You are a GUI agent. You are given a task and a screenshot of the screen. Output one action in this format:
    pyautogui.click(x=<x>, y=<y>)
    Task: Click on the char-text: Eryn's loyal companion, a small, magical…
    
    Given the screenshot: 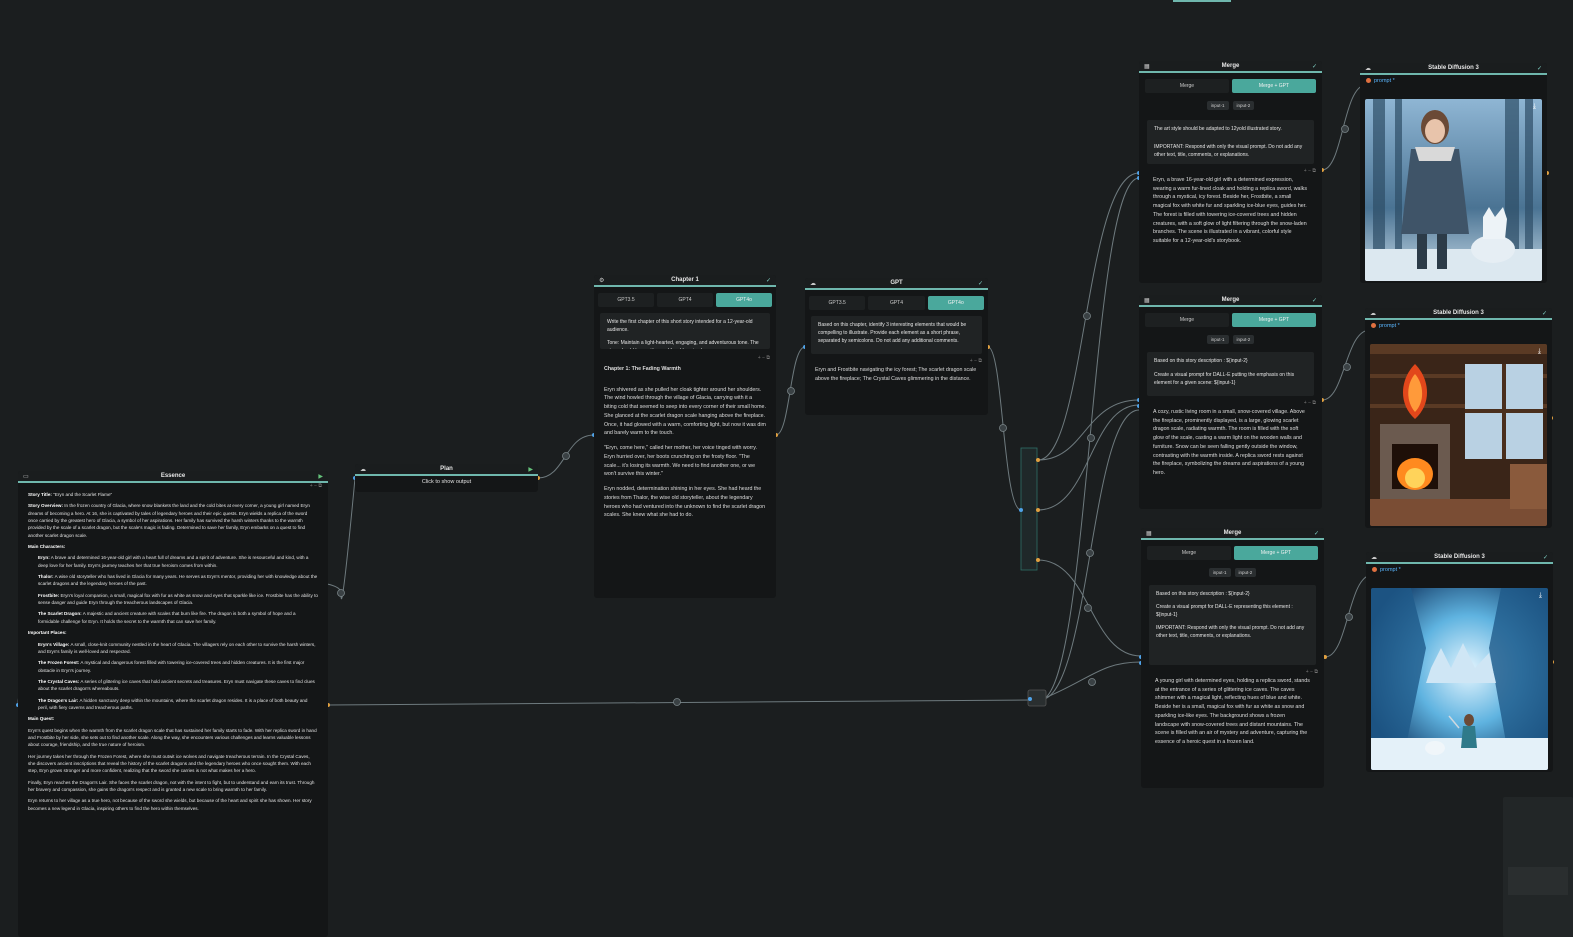 What is the action you would take?
    pyautogui.click(x=178, y=599)
    